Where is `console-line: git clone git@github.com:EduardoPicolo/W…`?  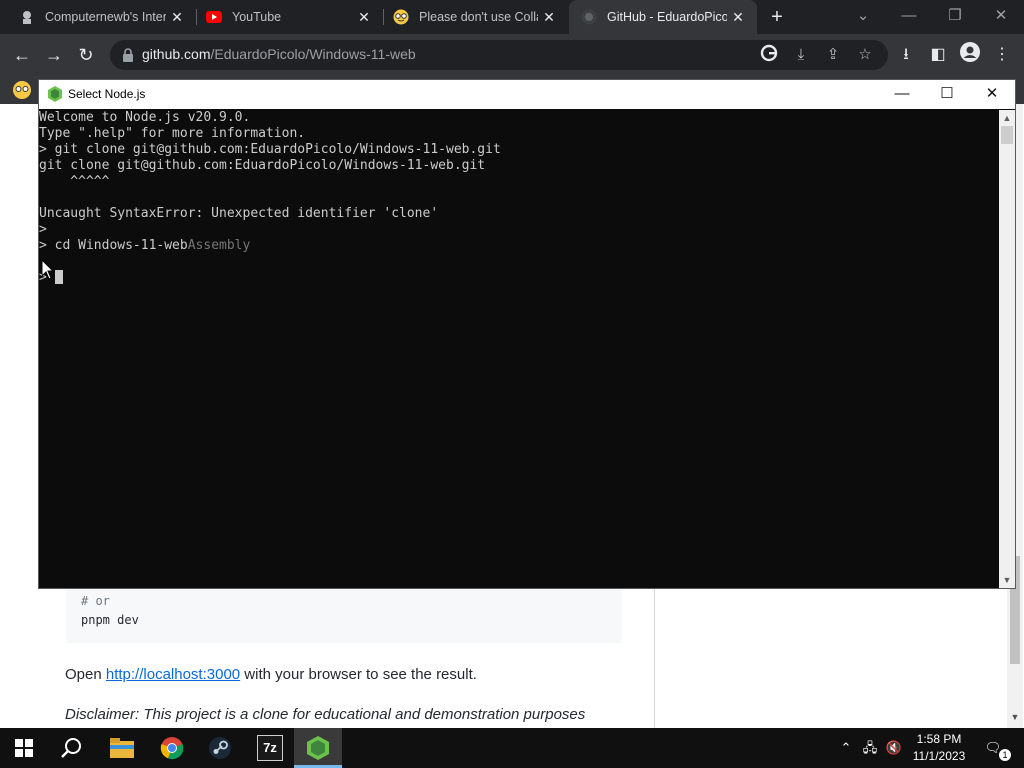 console-line: git clone git@github.com:EduardoPicolo/W… is located at coordinates (262, 165).